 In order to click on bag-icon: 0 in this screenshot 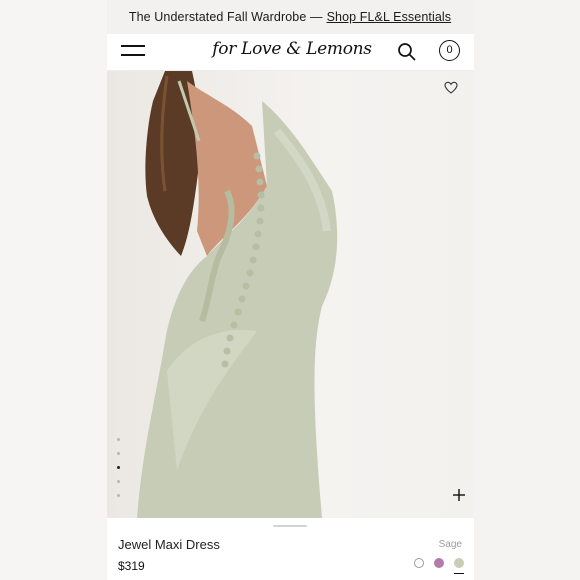, I will do `click(449, 50)`.